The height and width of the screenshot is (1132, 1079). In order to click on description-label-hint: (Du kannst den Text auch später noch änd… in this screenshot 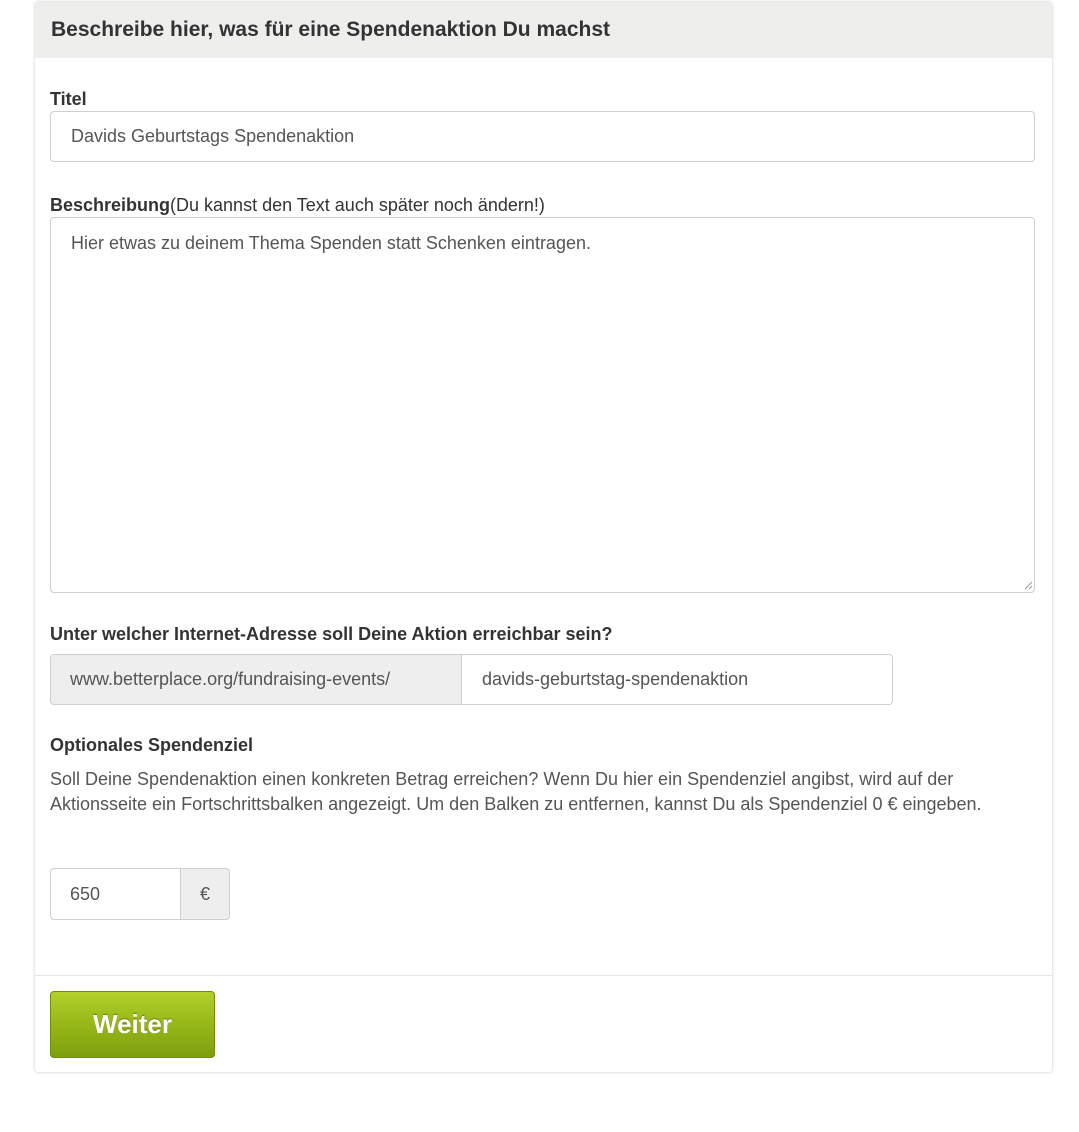, I will do `click(357, 205)`.